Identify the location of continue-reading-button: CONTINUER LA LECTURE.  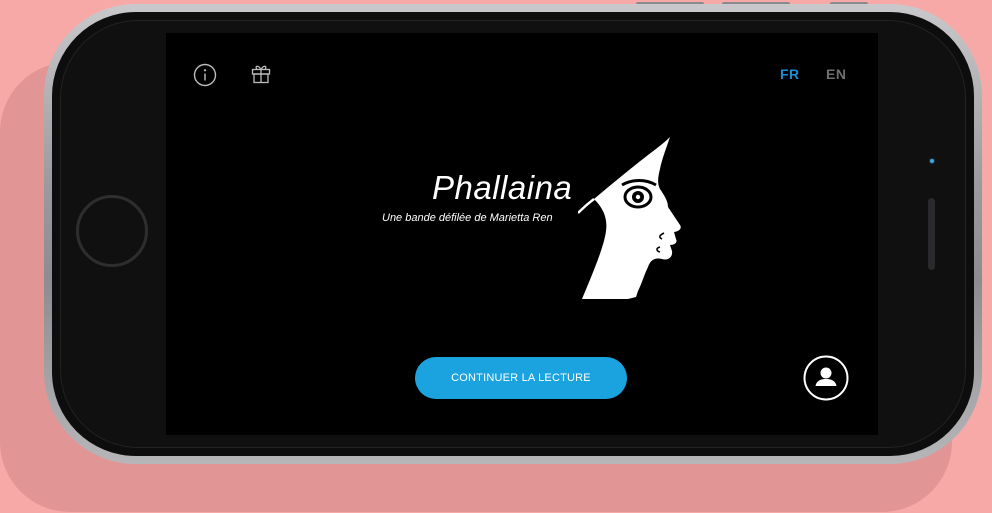
(521, 378).